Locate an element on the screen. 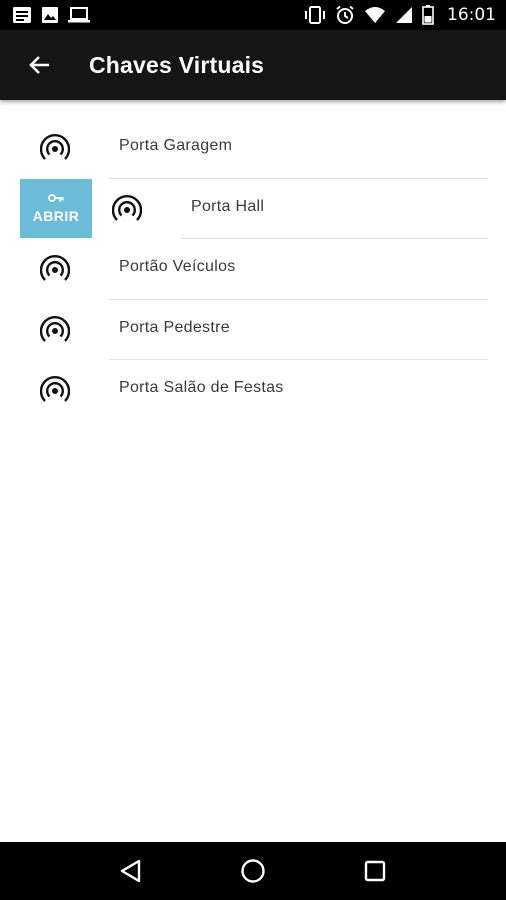  nav-recents-button is located at coordinates (375, 871).